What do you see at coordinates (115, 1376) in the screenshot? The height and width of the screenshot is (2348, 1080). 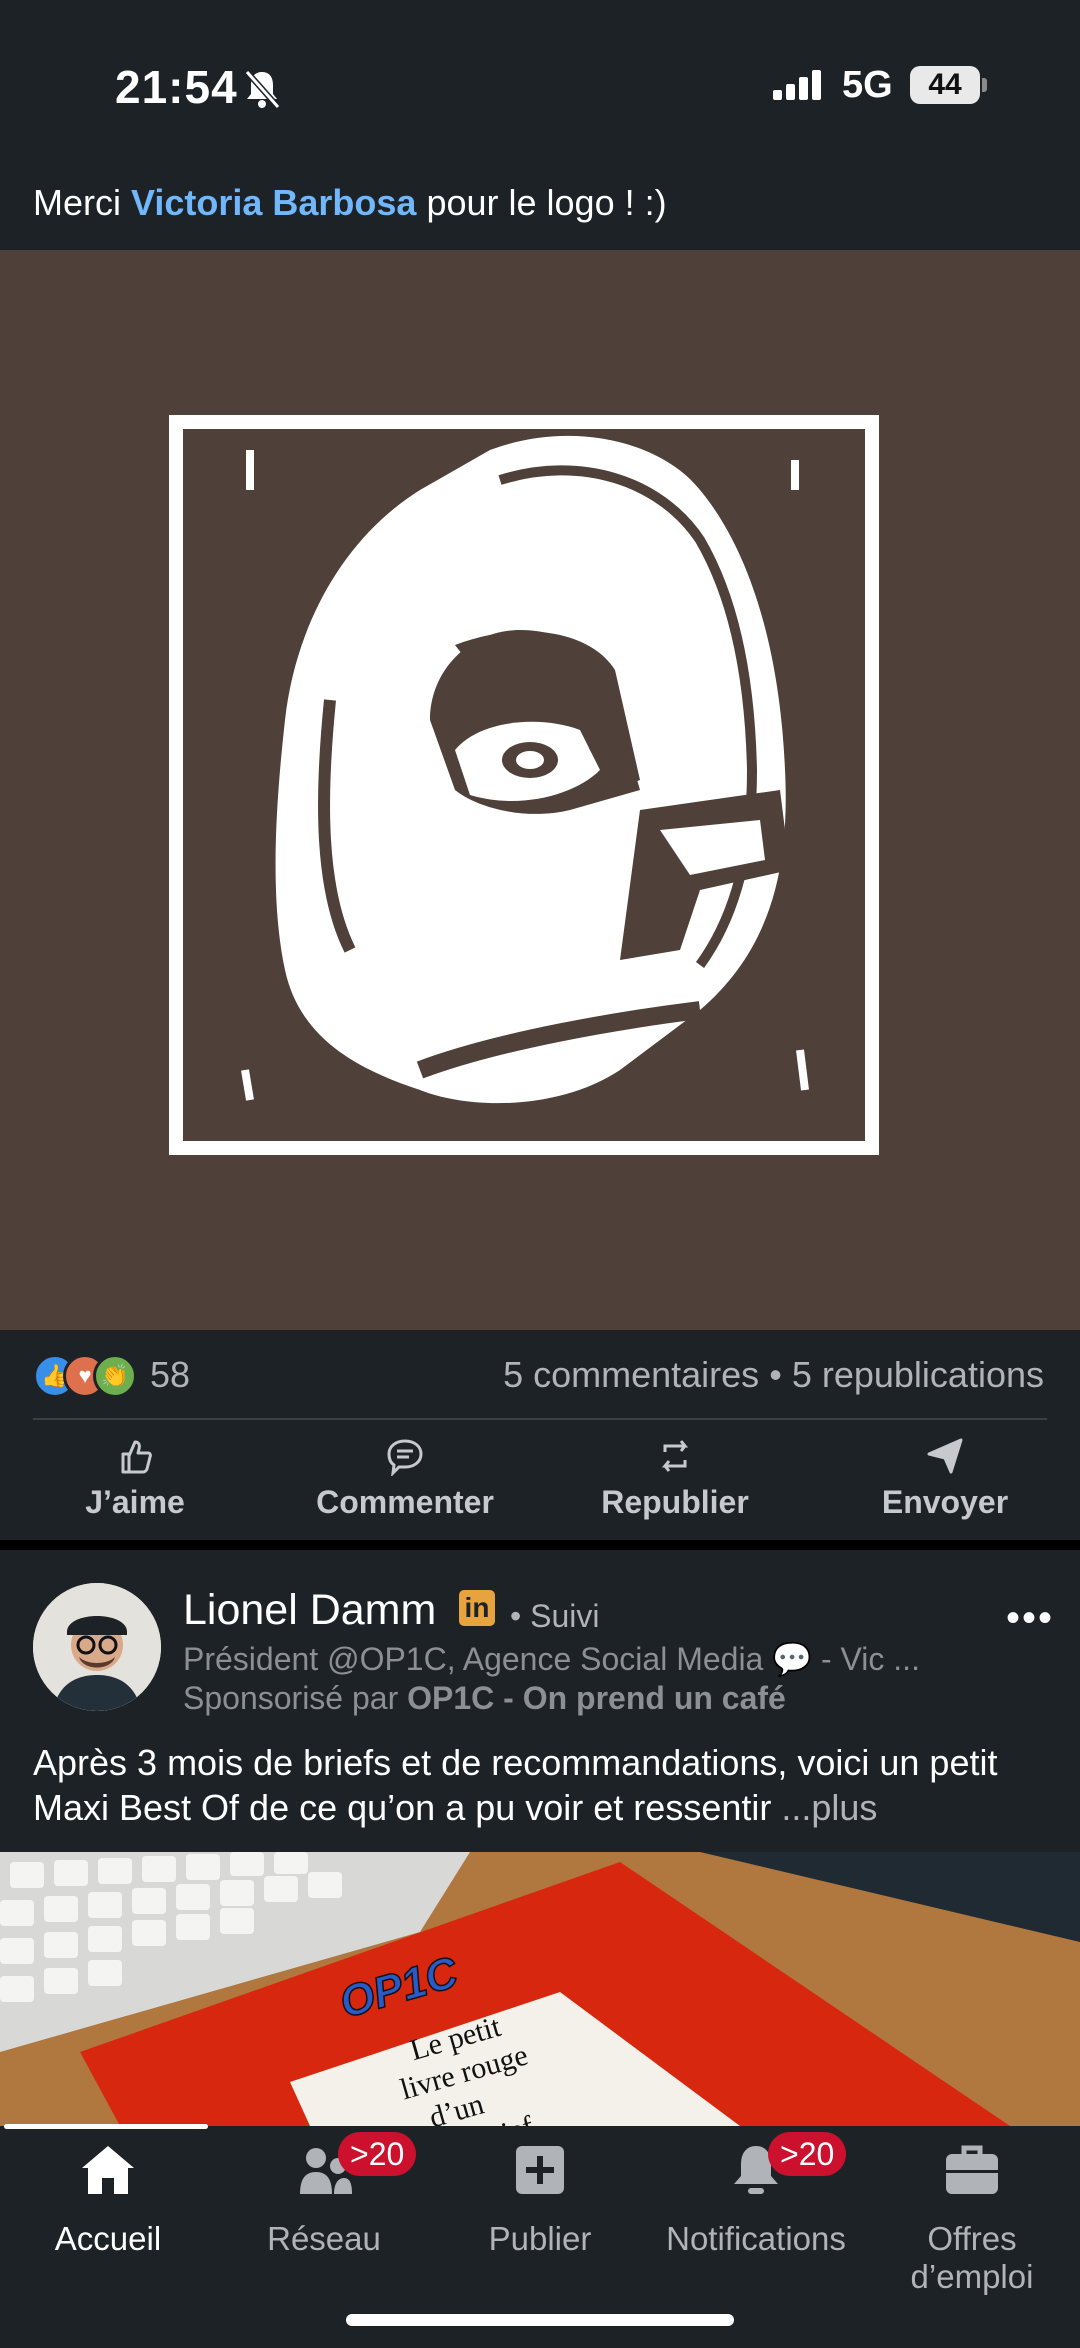 I see `celebrate-reaction-icon: 👏` at bounding box center [115, 1376].